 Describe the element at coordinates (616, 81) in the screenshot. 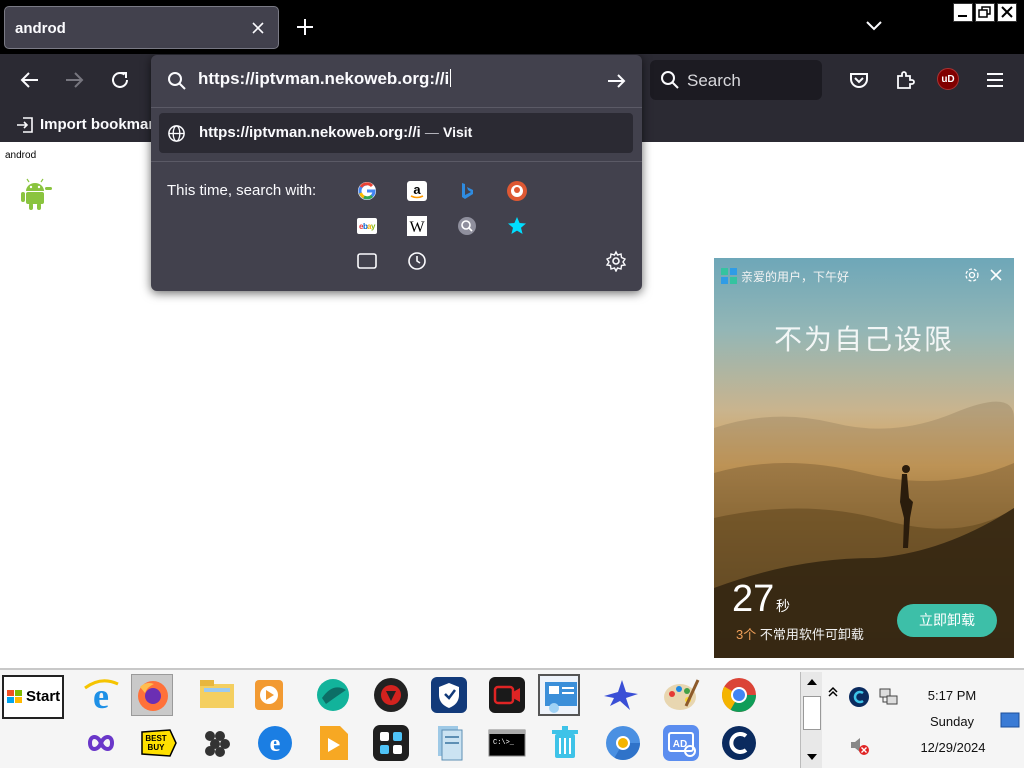

I see `go-arrow-icon` at that location.